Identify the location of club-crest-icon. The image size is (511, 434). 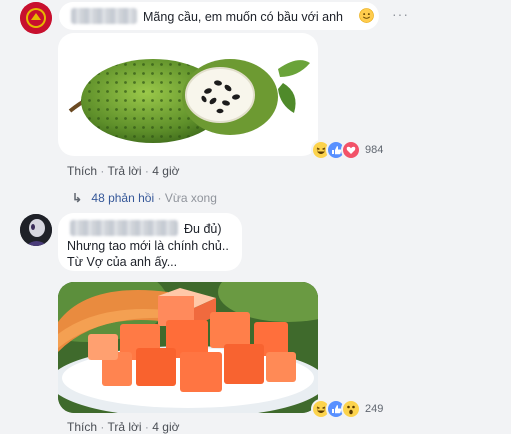
(36, 18).